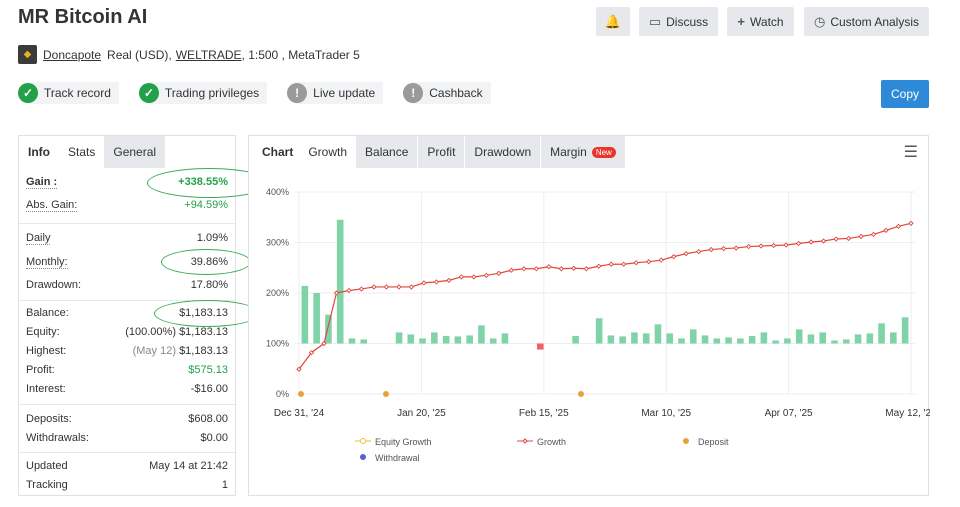 The height and width of the screenshot is (507, 960). I want to click on balance-label: Balance:, so click(47, 313).